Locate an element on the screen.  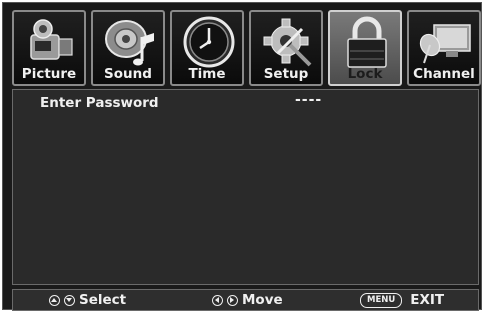
menu-key: MENU is located at coordinates (381, 300).